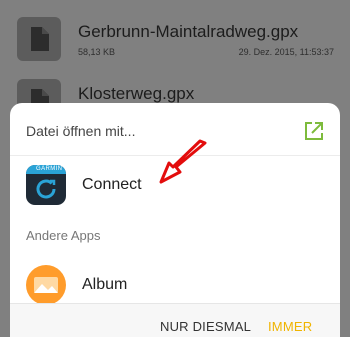  I want to click on file-name: Gerbrunn-Maintalradweg.gpx, so click(188, 31).